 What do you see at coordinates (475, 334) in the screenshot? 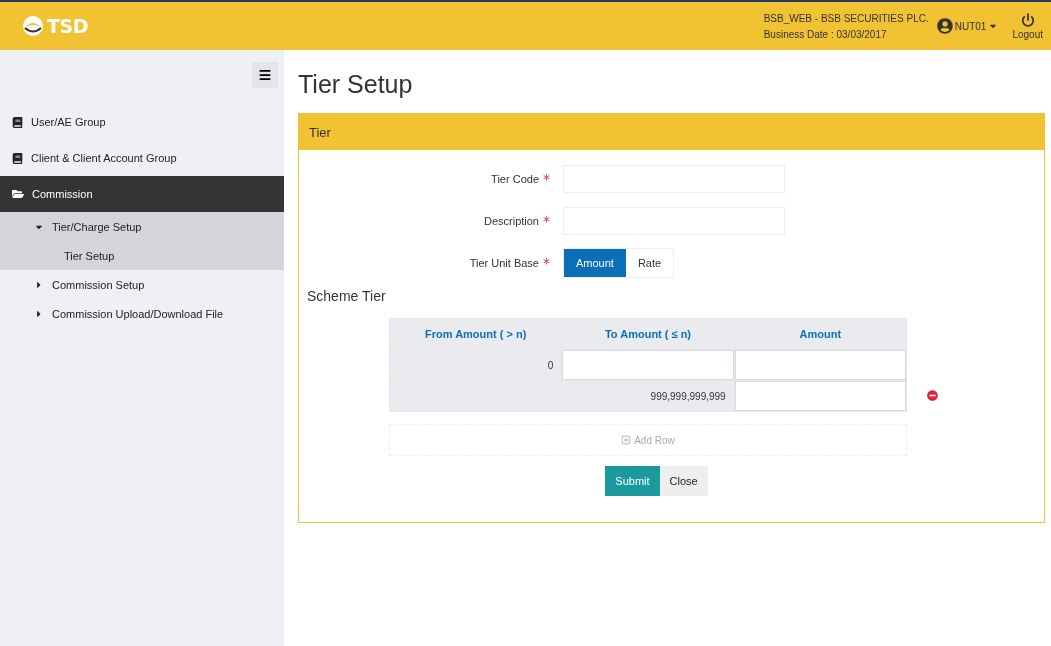
I see `column-header: From Amount ( > n)` at bounding box center [475, 334].